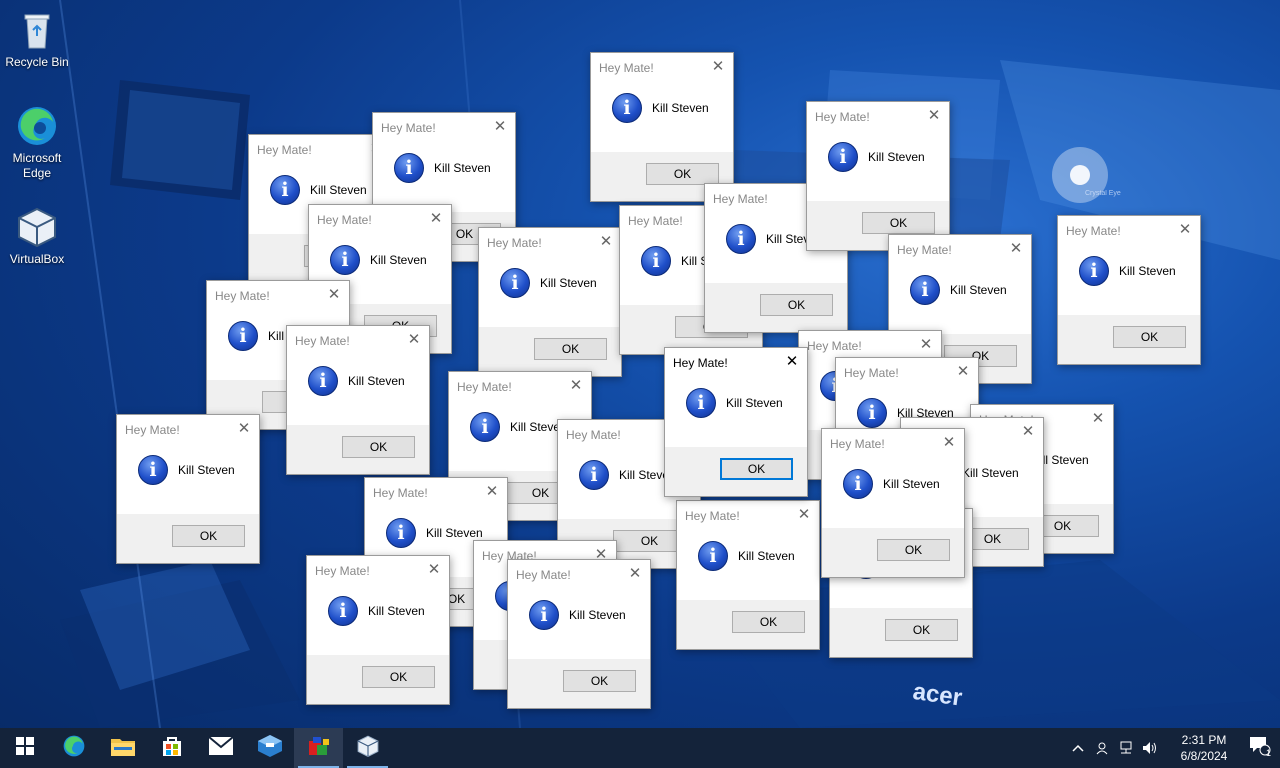 The image size is (1280, 768). What do you see at coordinates (269, 748) in the screenshot?
I see `virtualbox-app-taskbar-button` at bounding box center [269, 748].